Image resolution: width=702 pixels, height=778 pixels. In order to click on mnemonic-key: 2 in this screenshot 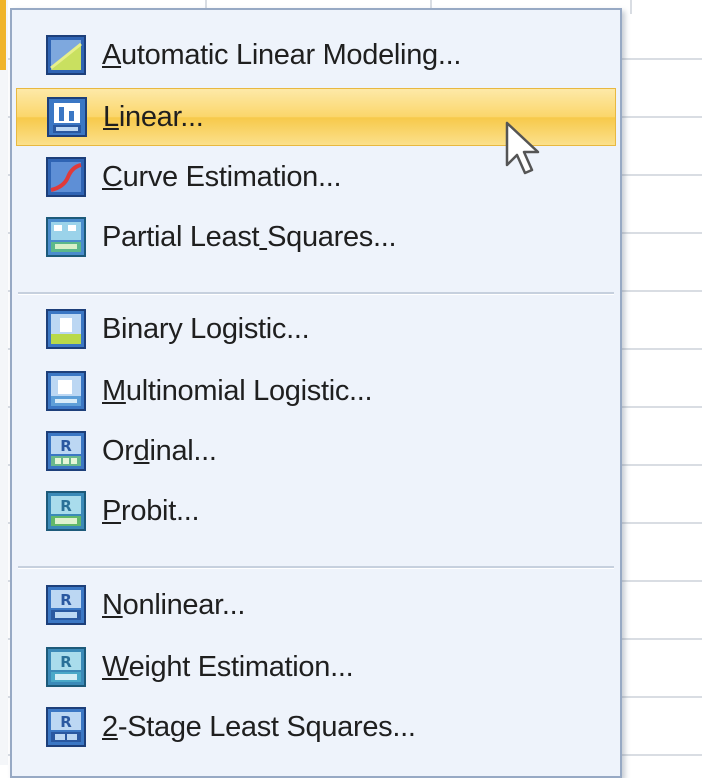, I will do `click(110, 726)`.